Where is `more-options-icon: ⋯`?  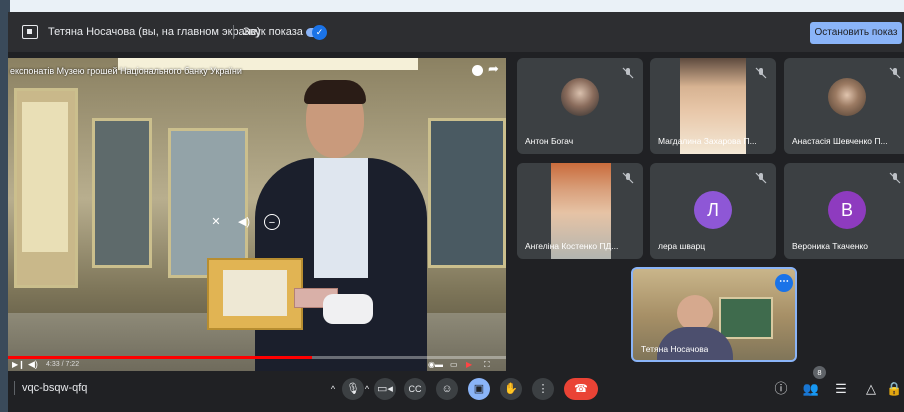 more-options-icon: ⋯ is located at coordinates (784, 283).